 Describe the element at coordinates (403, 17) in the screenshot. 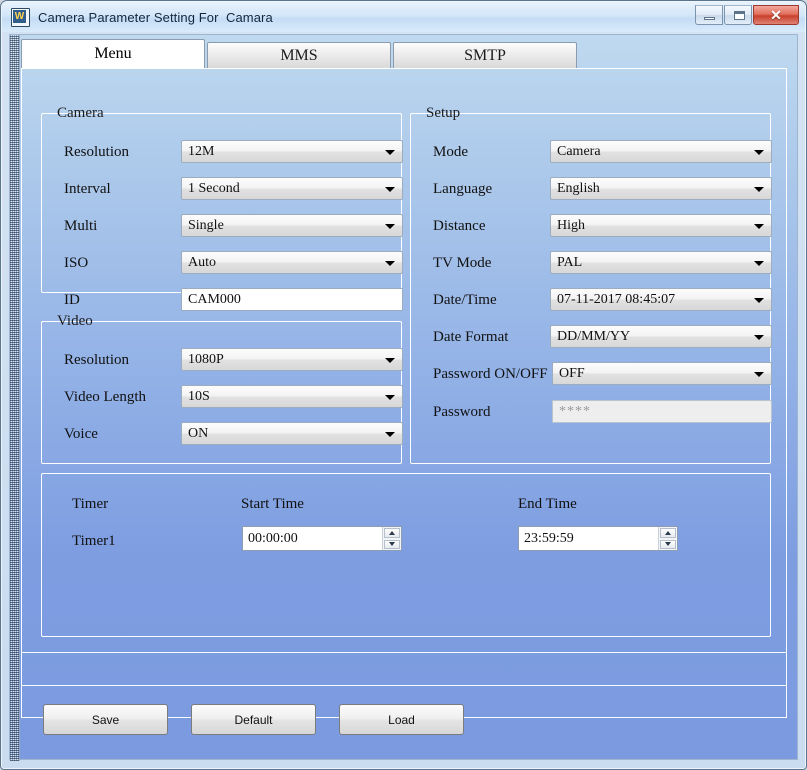

I see `title-bar: W Camera Parameter Setting For Camara ✕` at that location.